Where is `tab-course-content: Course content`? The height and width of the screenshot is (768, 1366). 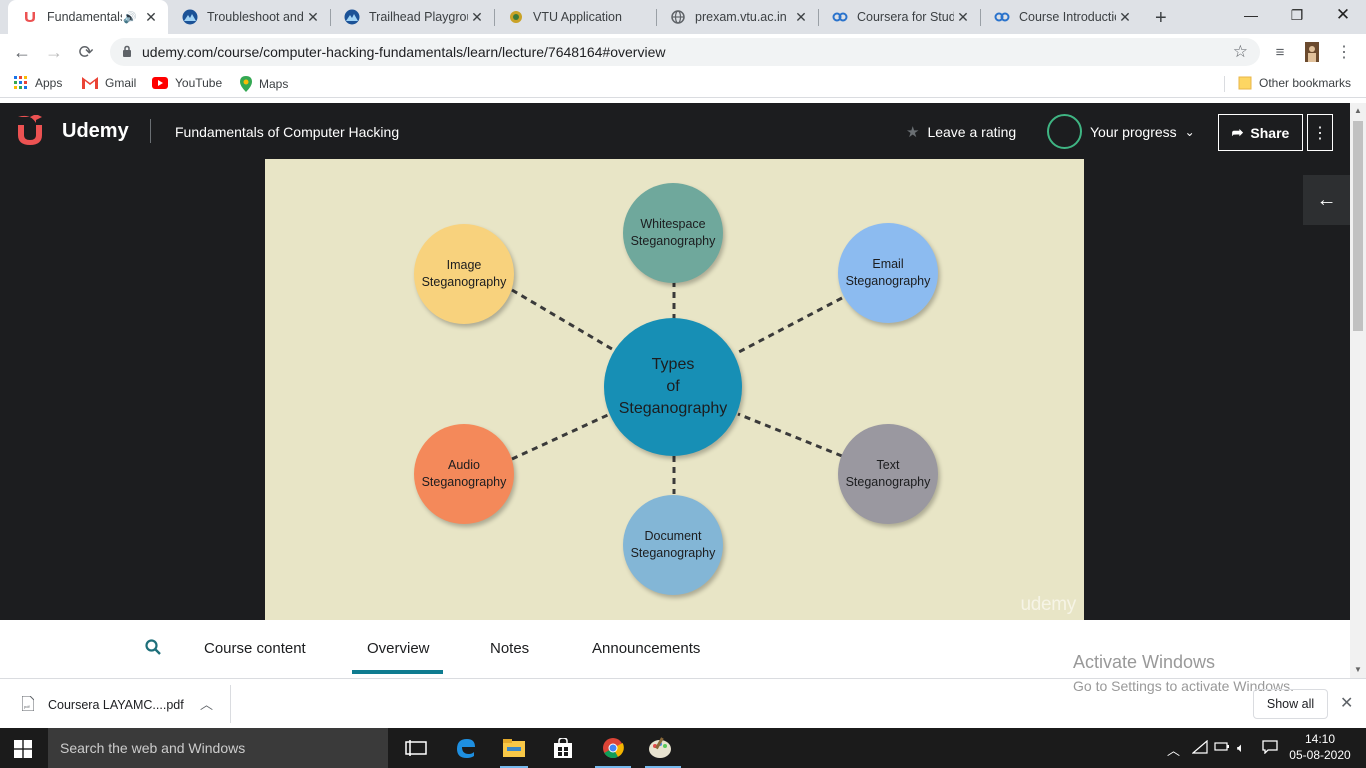
tab-course-content: Course content is located at coordinates (255, 648).